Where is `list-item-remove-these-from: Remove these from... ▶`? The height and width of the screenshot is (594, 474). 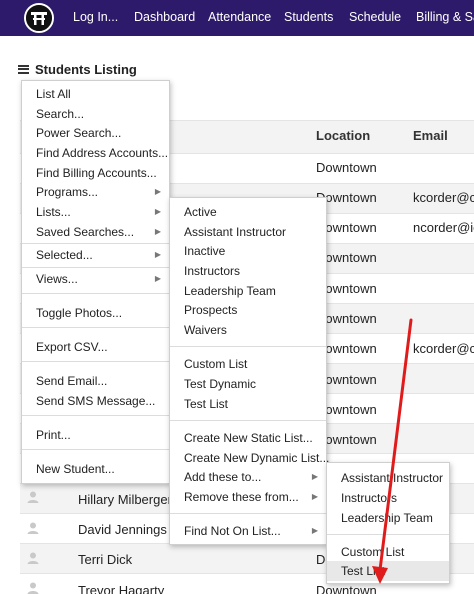 list-item-remove-these-from: Remove these from... ▶ is located at coordinates (248, 497).